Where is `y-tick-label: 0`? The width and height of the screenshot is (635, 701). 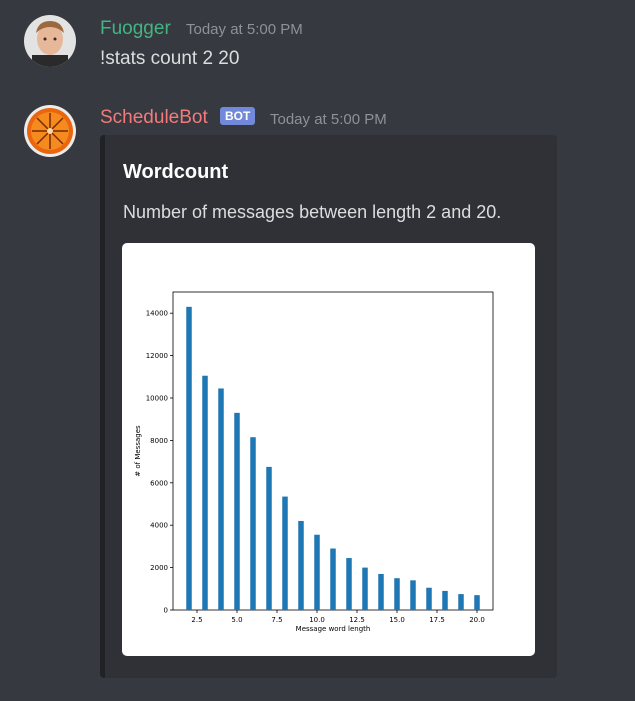
y-tick-label: 0 is located at coordinates (166, 611).